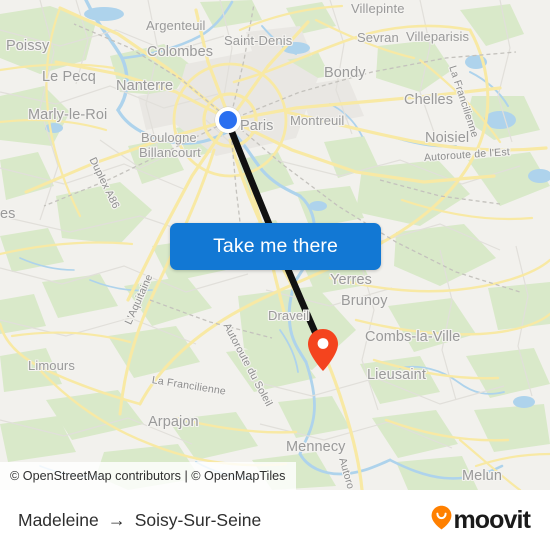 This screenshot has width=550, height=550. Describe the element at coordinates (198, 519) in the screenshot. I see `destination-label: Soisy-Sur-Seine` at that location.